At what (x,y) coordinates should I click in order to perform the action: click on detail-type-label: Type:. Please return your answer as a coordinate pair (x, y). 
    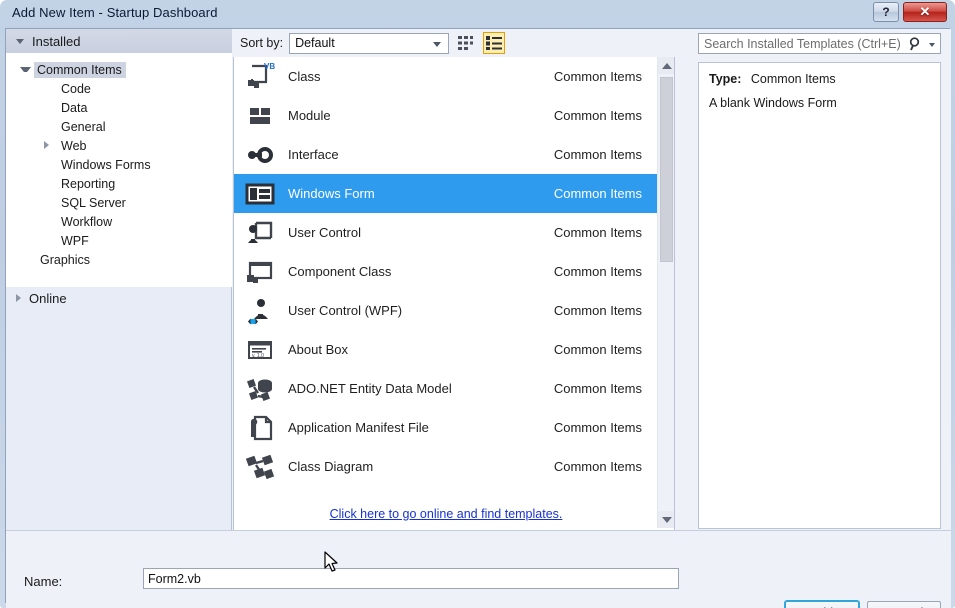
    Looking at the image, I should click on (725, 79).